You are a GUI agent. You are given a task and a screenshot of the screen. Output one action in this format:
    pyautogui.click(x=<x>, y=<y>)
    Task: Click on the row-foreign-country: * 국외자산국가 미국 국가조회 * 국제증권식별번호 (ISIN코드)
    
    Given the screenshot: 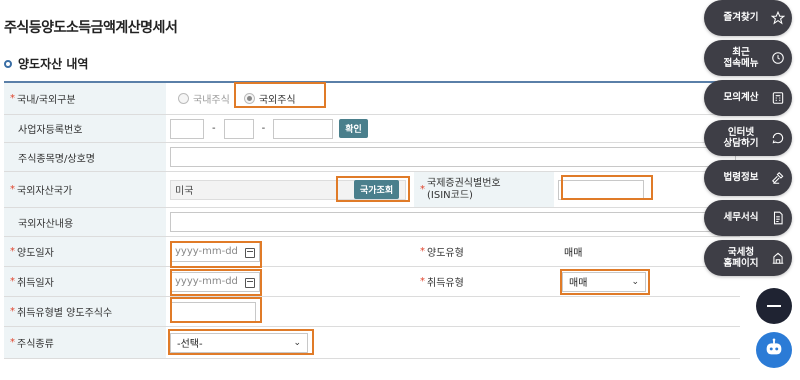 What is the action you would take?
    pyautogui.click(x=372, y=190)
    